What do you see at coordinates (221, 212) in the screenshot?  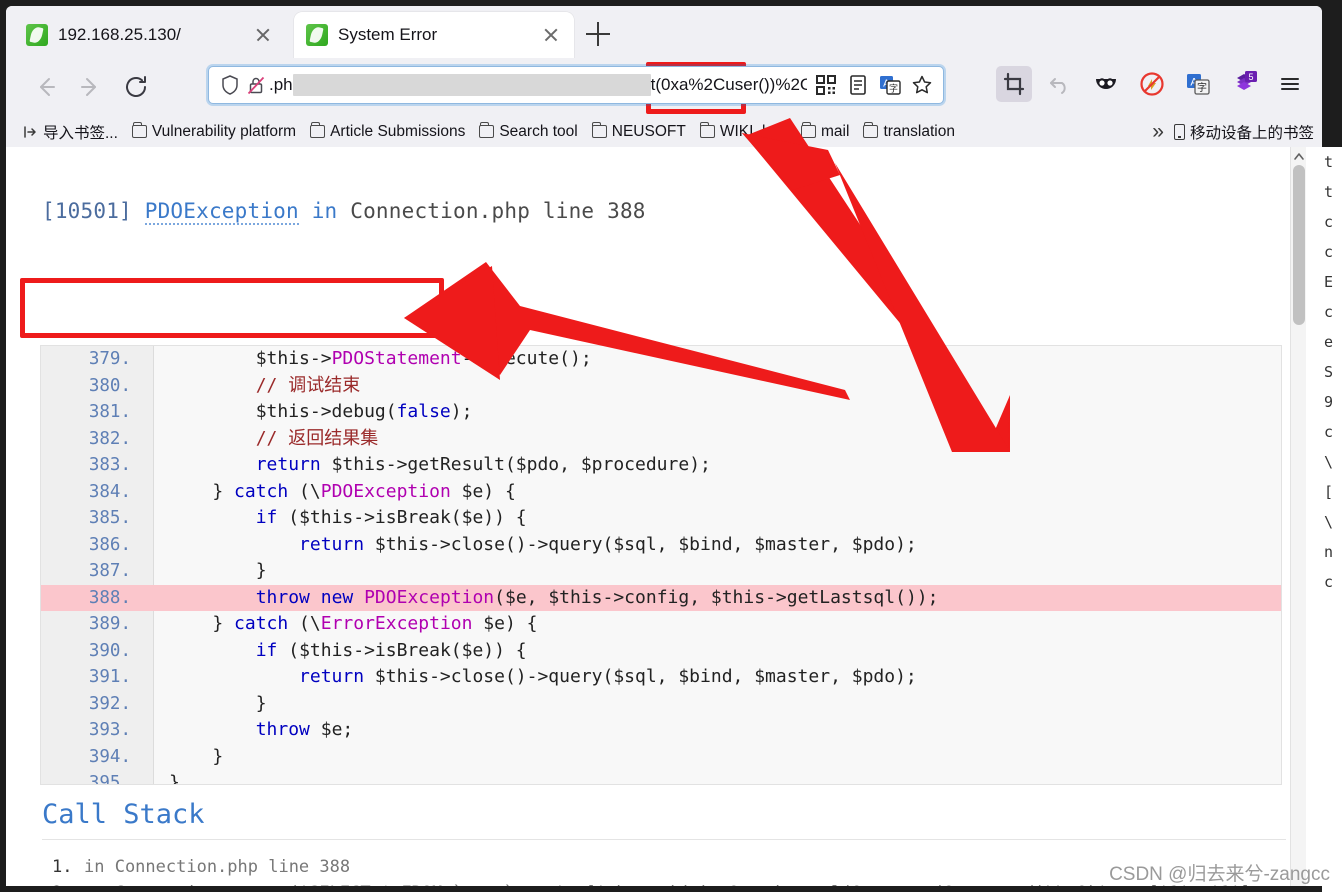 I see `exception-name-link: PDOException` at bounding box center [221, 212].